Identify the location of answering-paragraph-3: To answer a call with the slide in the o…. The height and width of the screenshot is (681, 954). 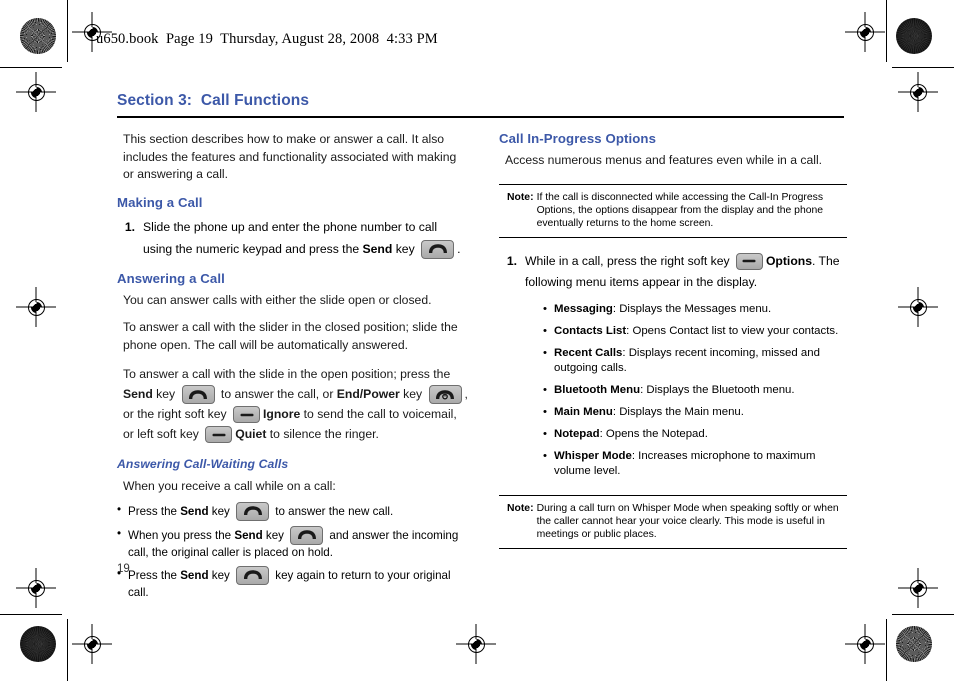
(293, 404).